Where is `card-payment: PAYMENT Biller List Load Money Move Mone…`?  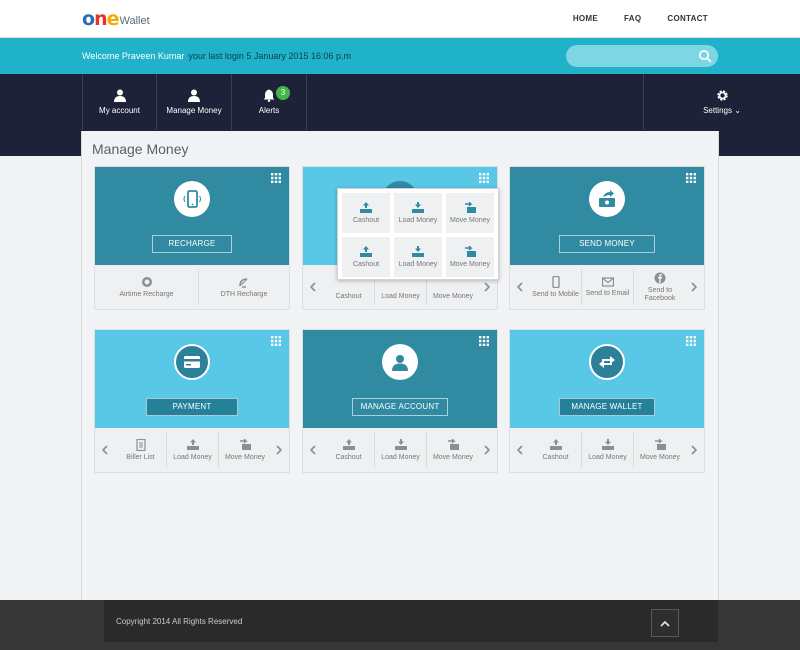 card-payment: PAYMENT Biller List Load Money Move Mone… is located at coordinates (192, 401).